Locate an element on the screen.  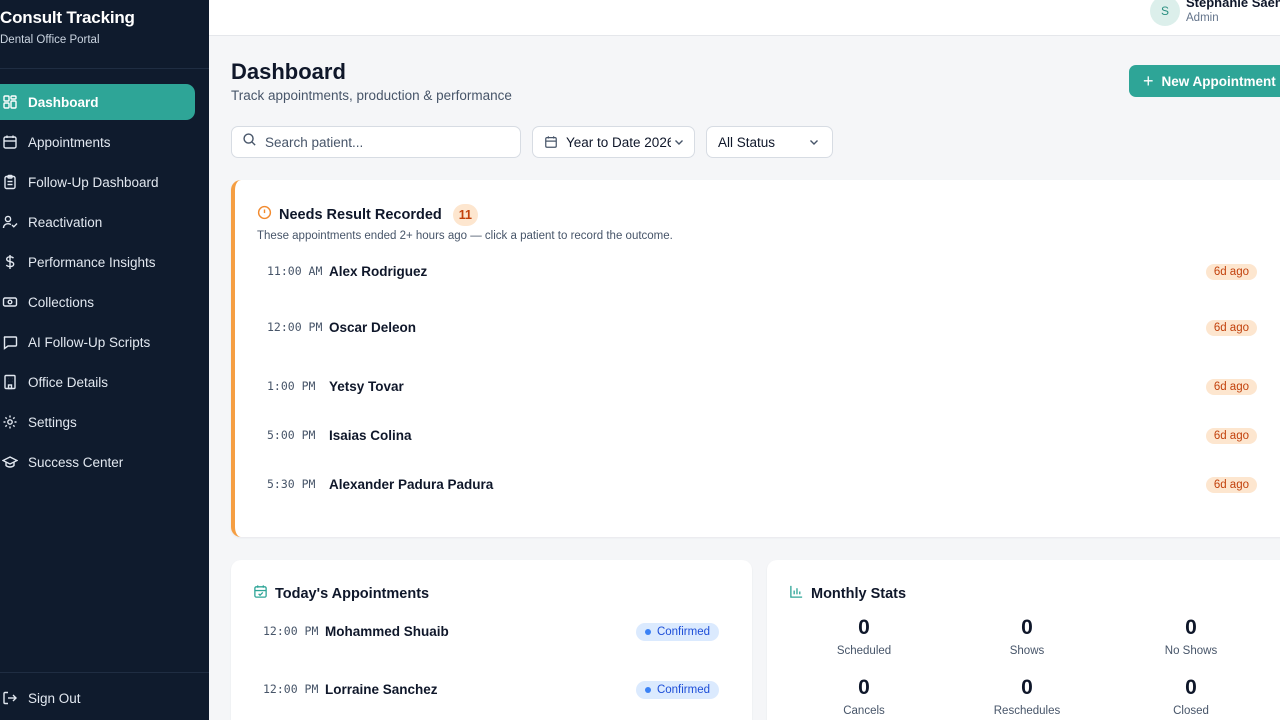
stat-cancels: 0 Cancels is located at coordinates (864, 696).